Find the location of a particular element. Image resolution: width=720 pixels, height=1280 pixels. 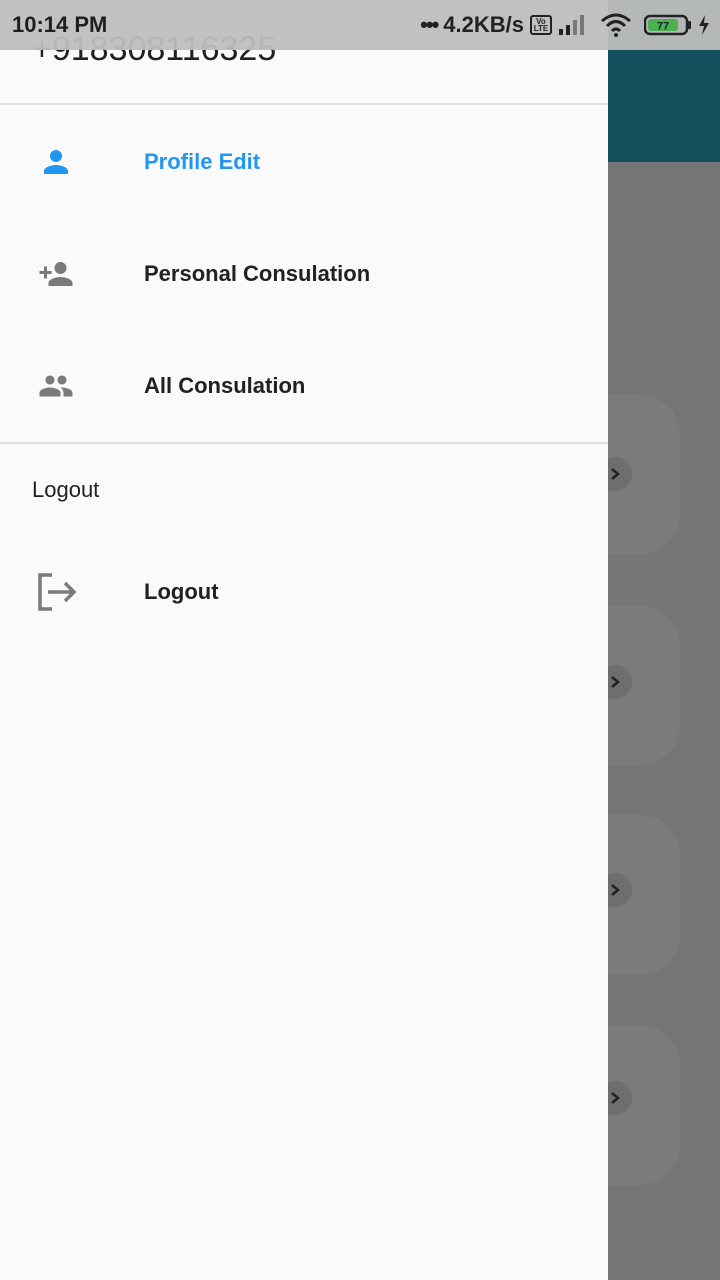

status-time: 10:14 PM is located at coordinates (60, 24).